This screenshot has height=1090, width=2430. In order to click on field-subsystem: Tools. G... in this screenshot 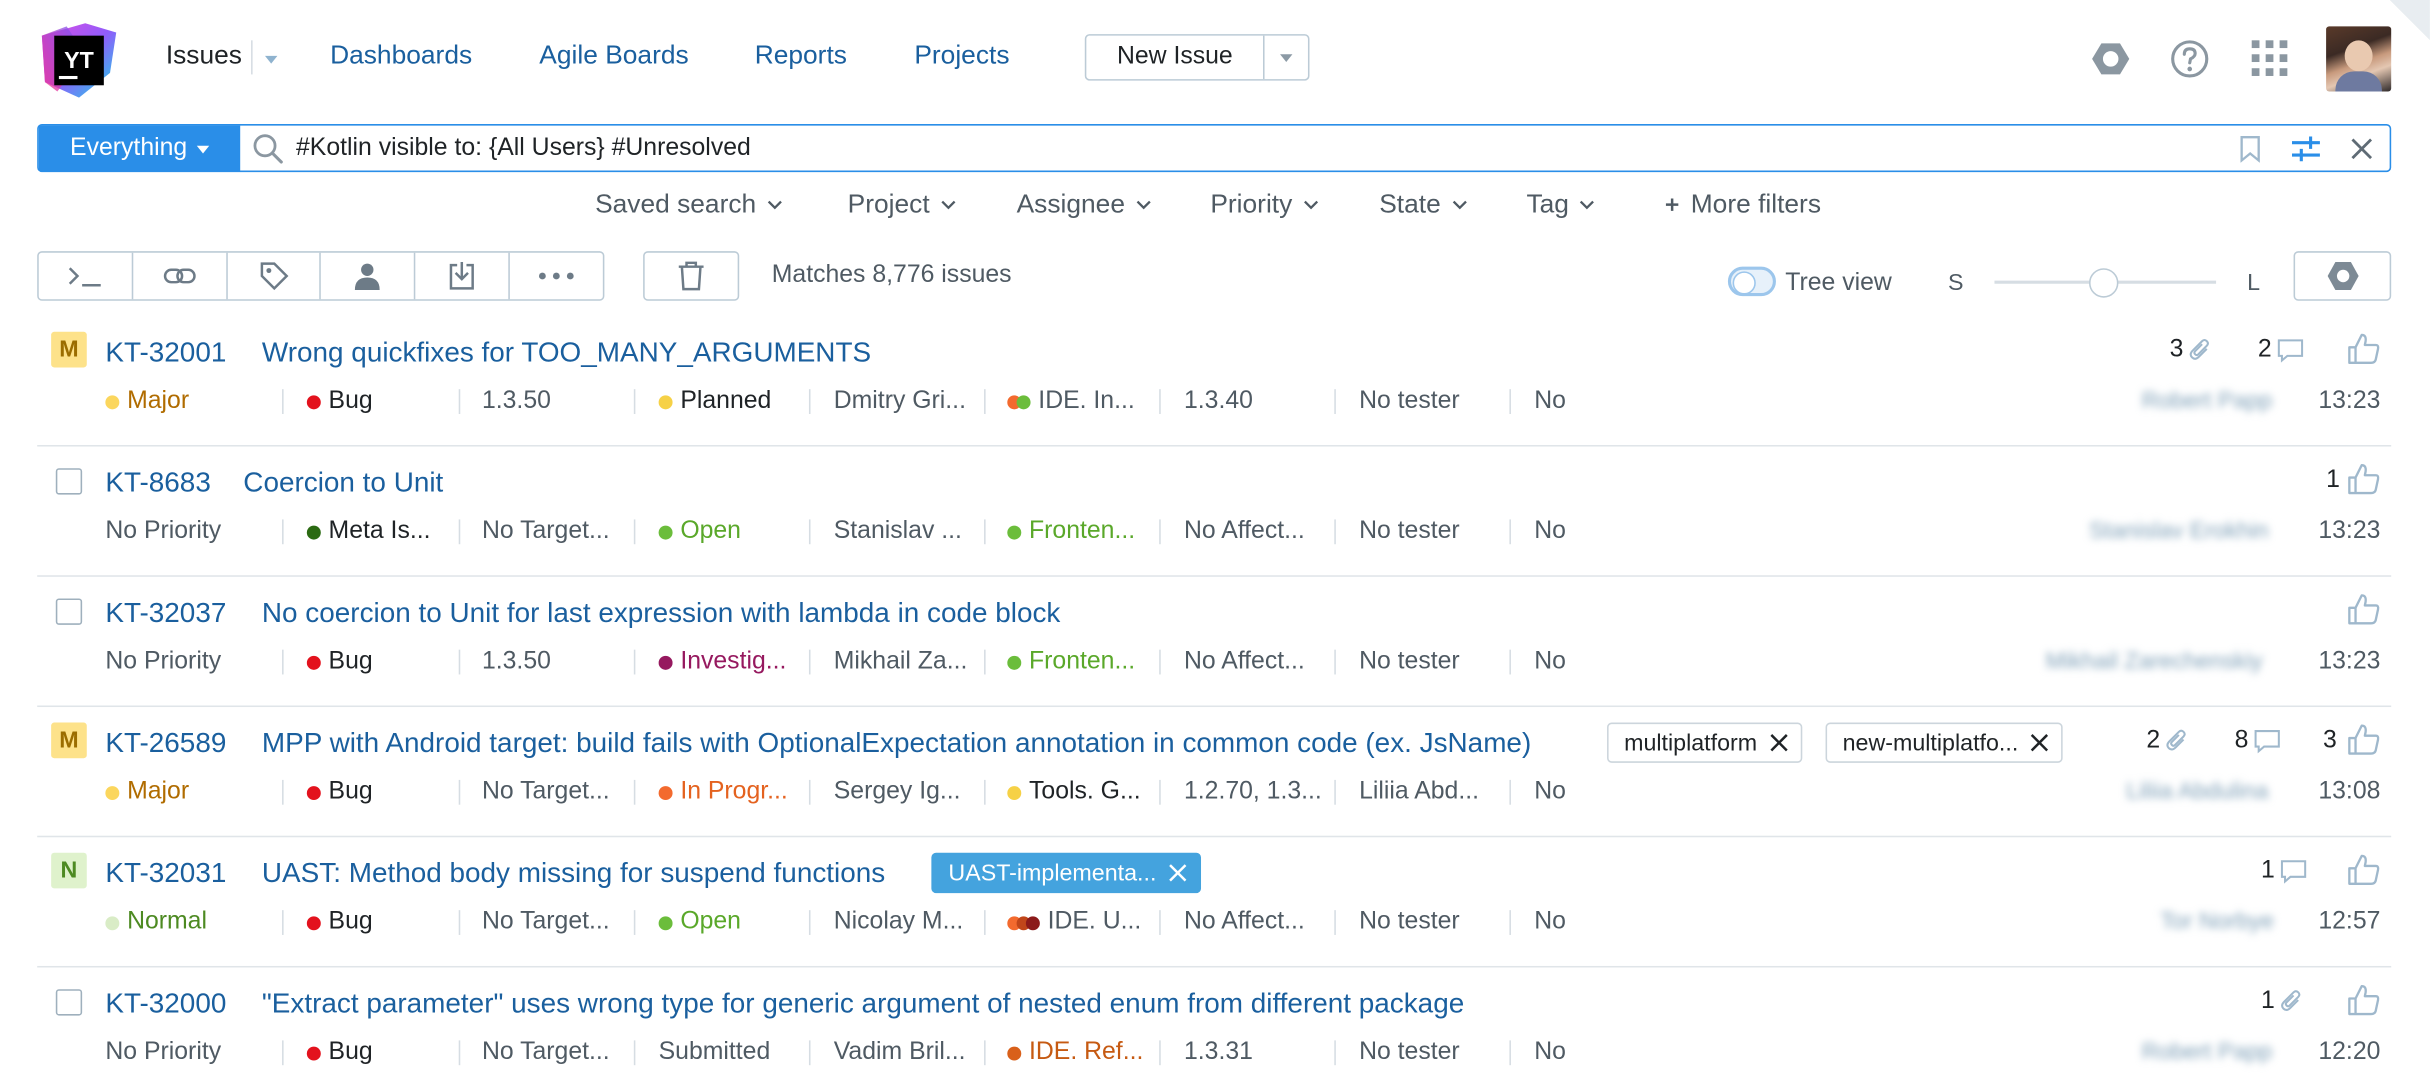, I will do `click(1074, 792)`.